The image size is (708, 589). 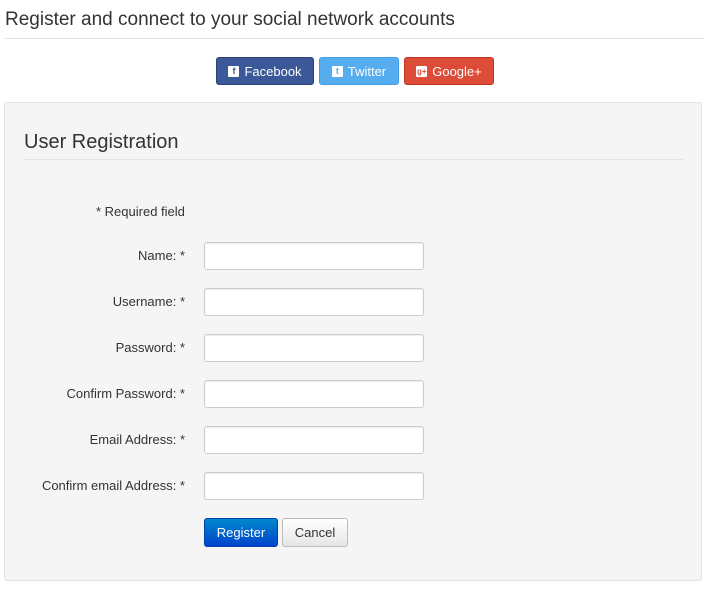 What do you see at coordinates (150, 347) in the screenshot?
I see `password-label: Password: *` at bounding box center [150, 347].